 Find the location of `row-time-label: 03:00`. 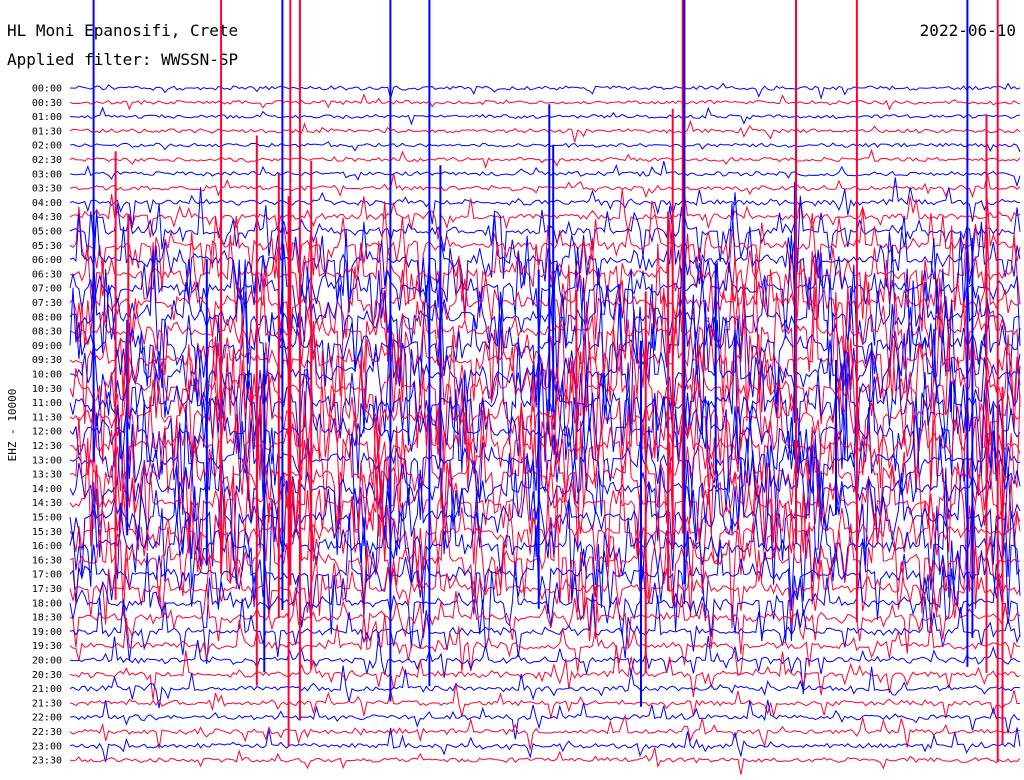

row-time-label: 03:00 is located at coordinates (47, 174).